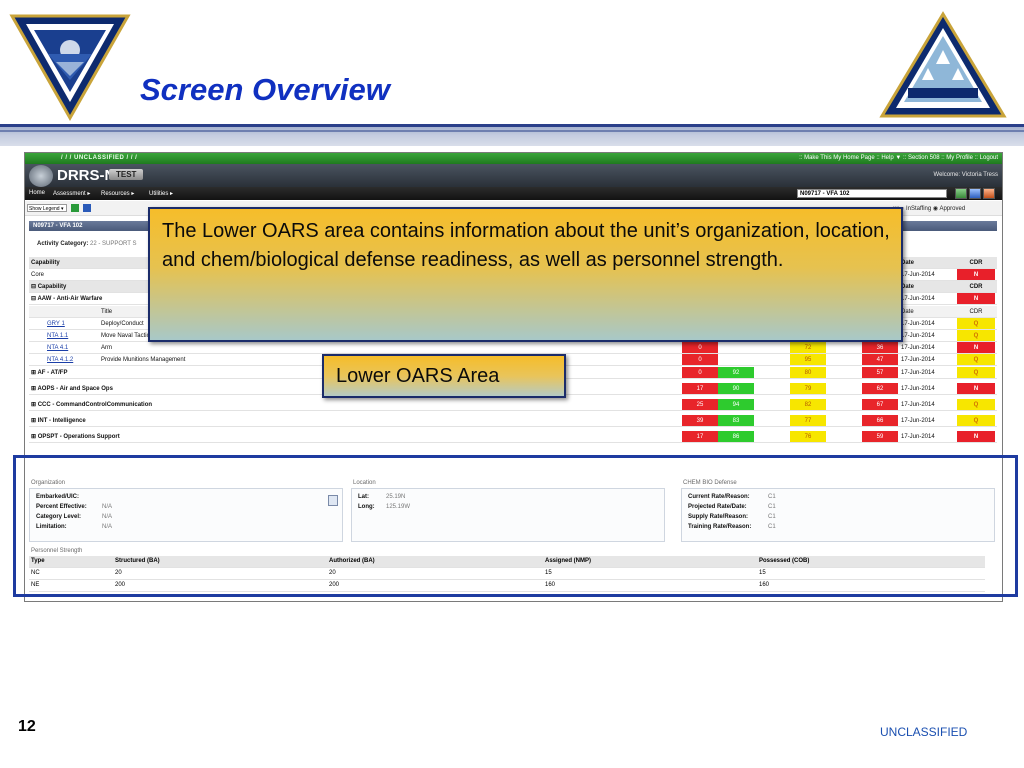 This screenshot has height=768, width=1024. Describe the element at coordinates (808, 388) in the screenshot. I see `metric-cell: 79` at that location.